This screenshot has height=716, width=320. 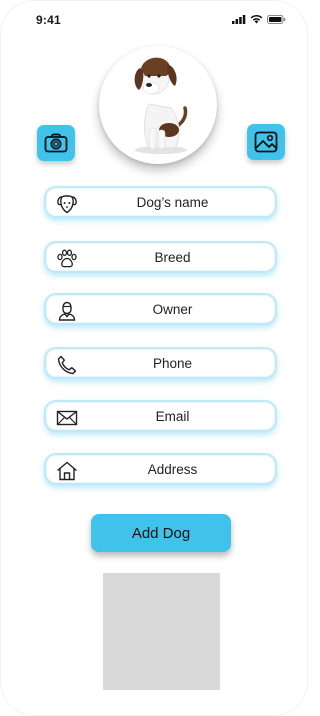 I want to click on dog-name-field: Dog’s name, so click(x=160, y=202).